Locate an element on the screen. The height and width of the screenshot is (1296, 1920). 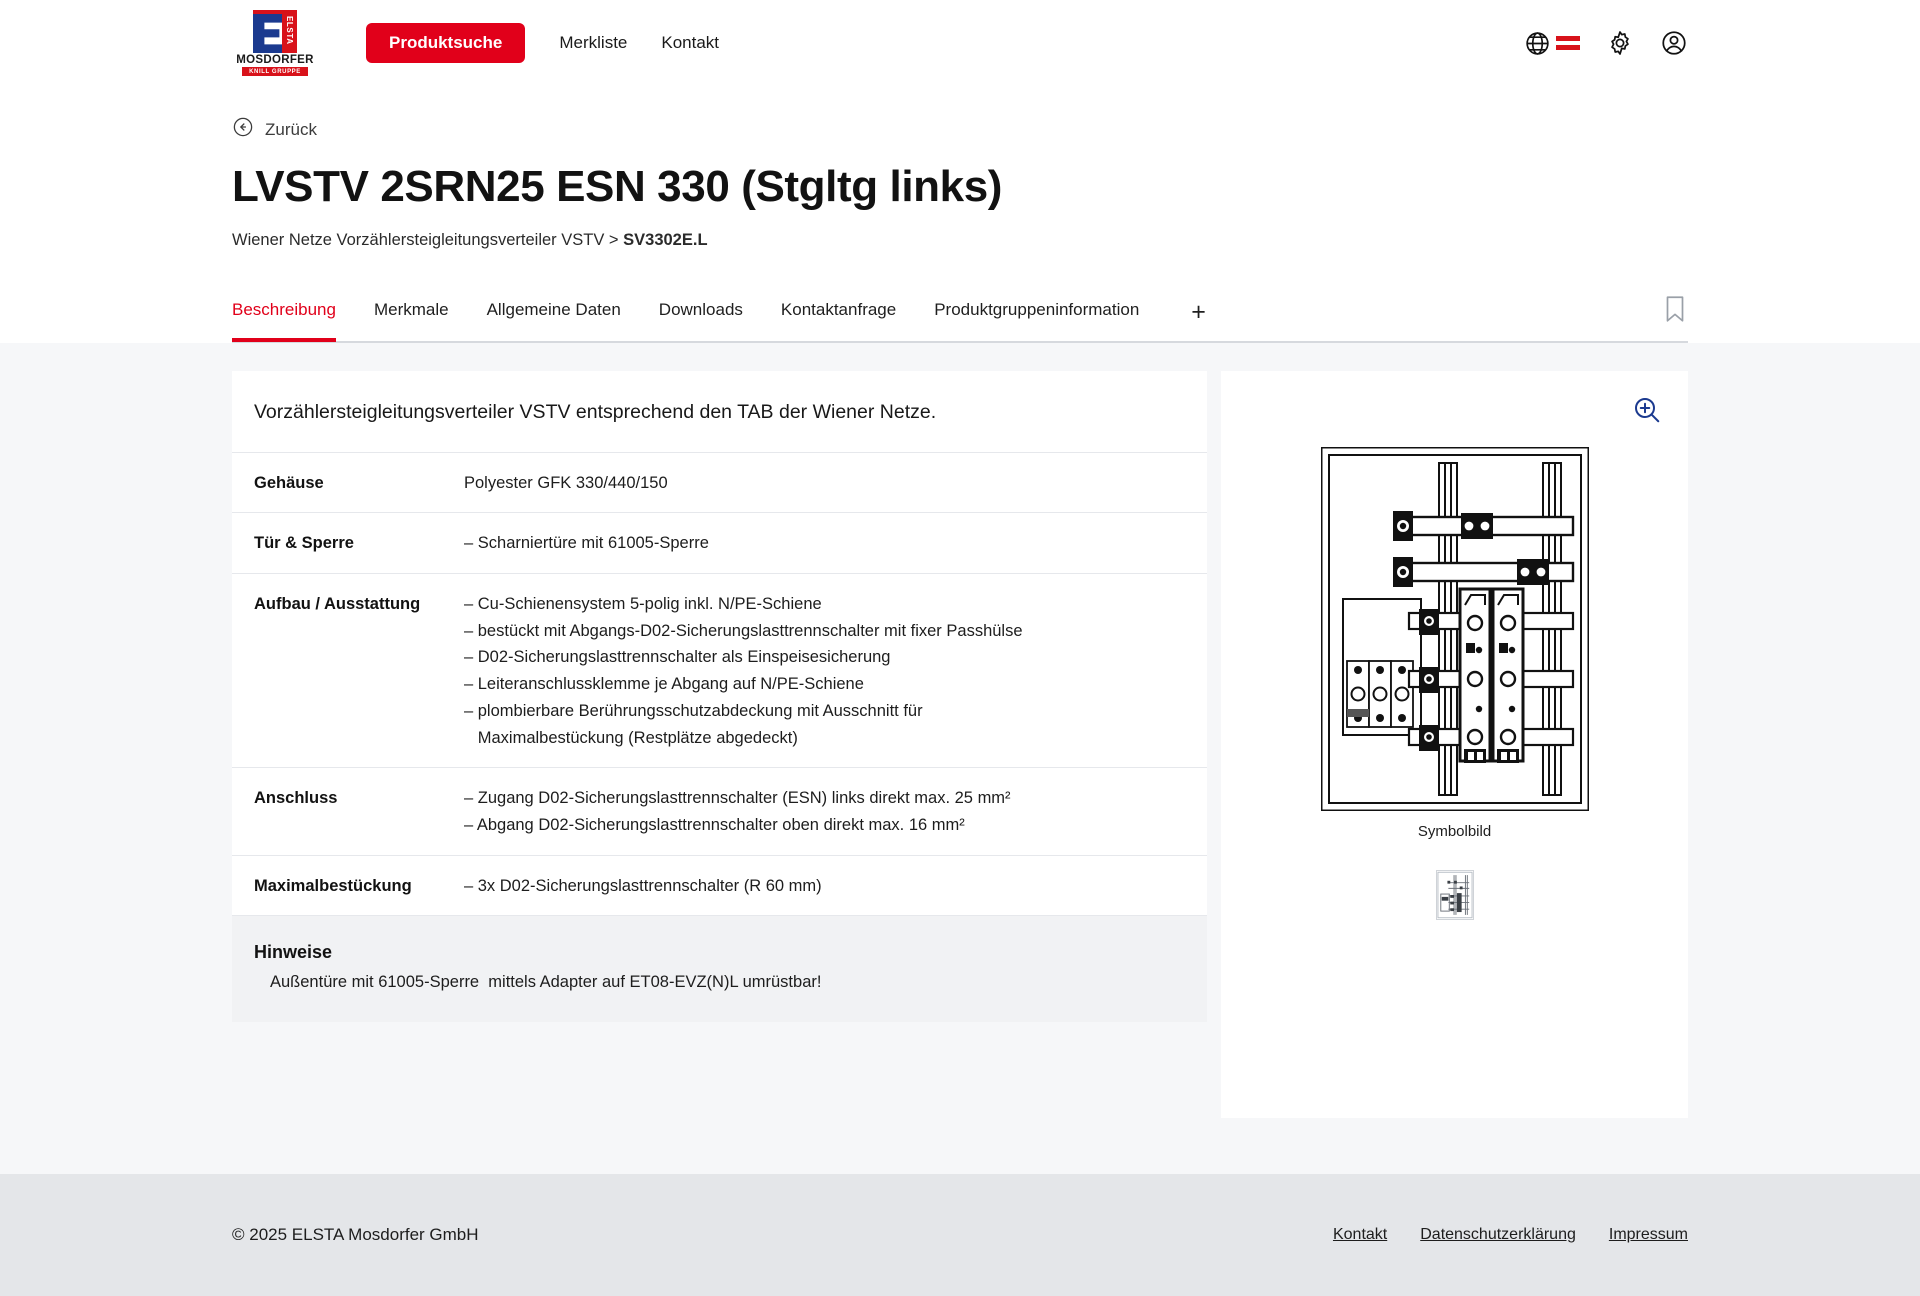
product-thumbnail is located at coordinates (1454, 894).